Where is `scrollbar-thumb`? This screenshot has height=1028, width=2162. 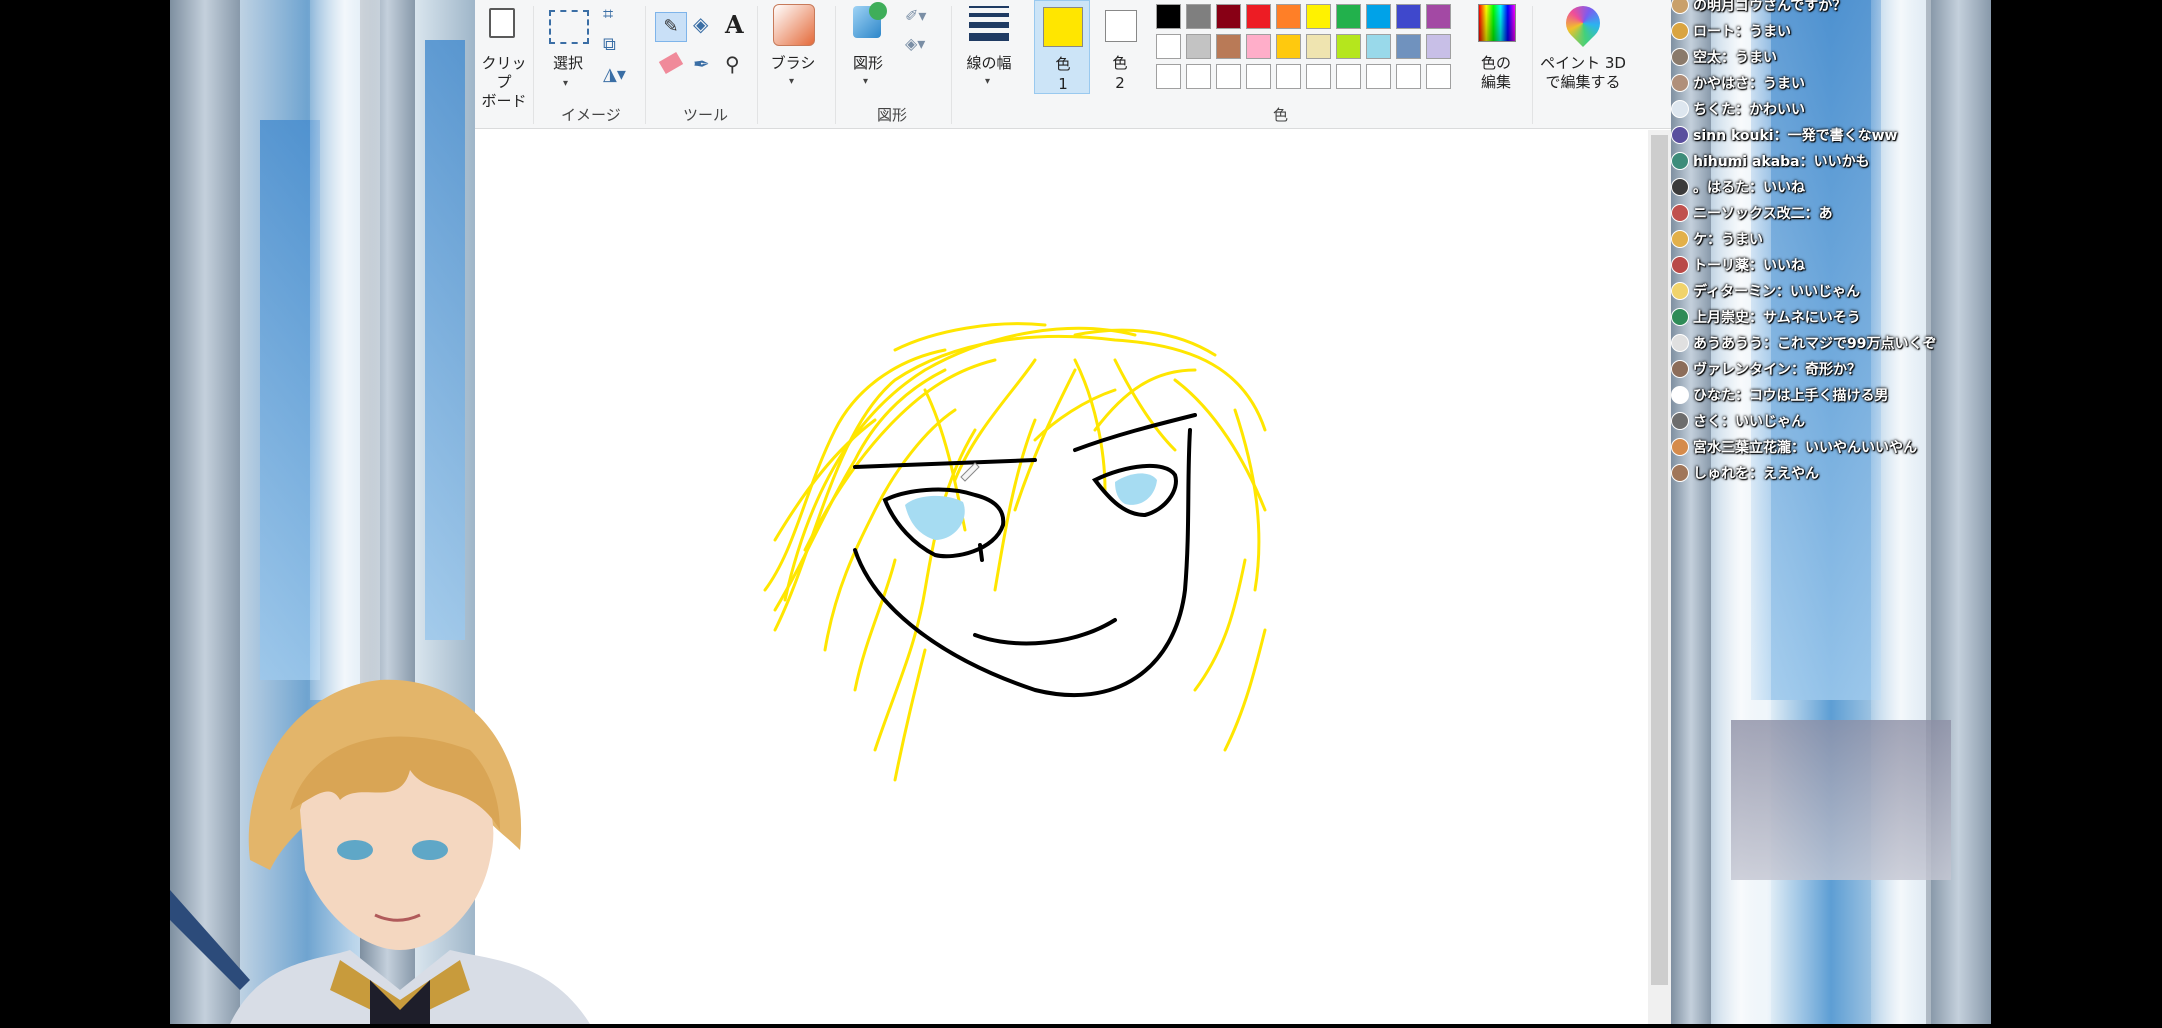
scrollbar-thumb is located at coordinates (1659, 560).